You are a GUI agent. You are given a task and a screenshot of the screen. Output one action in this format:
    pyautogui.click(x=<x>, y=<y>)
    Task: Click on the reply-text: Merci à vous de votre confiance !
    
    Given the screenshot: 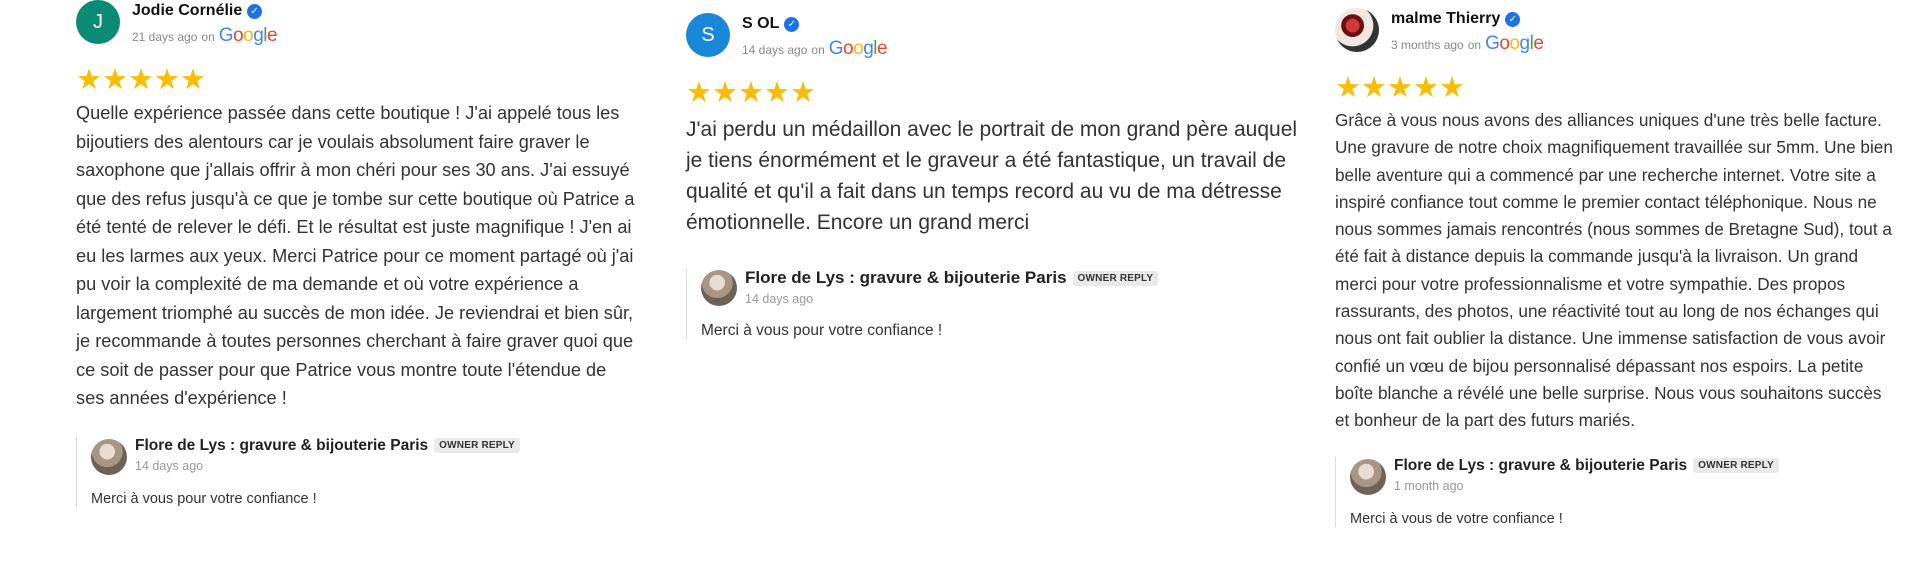 What is the action you would take?
    pyautogui.click(x=1456, y=518)
    